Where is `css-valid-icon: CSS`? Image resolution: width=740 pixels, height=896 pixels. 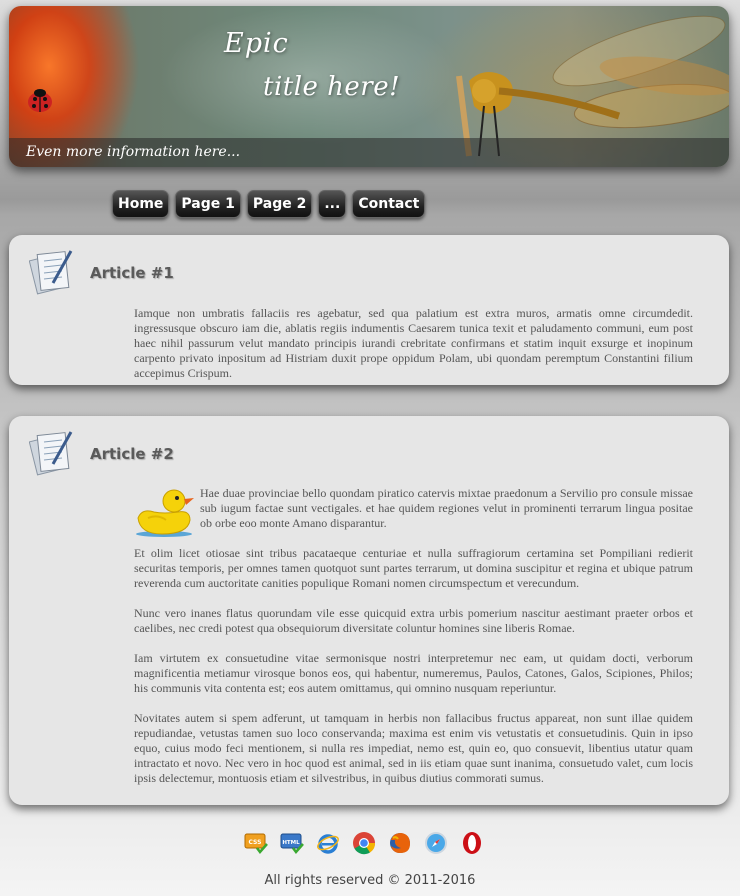 css-valid-icon: CSS is located at coordinates (256, 843).